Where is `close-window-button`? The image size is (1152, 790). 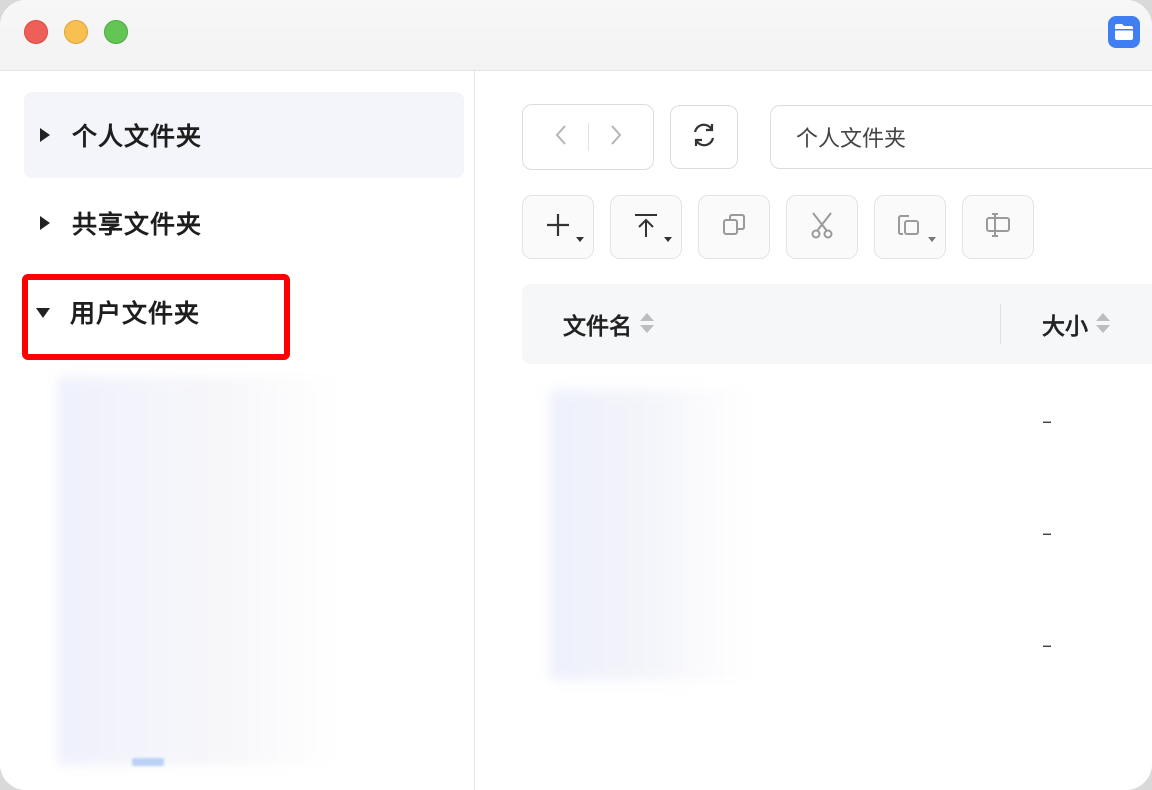
close-window-button is located at coordinates (36, 32).